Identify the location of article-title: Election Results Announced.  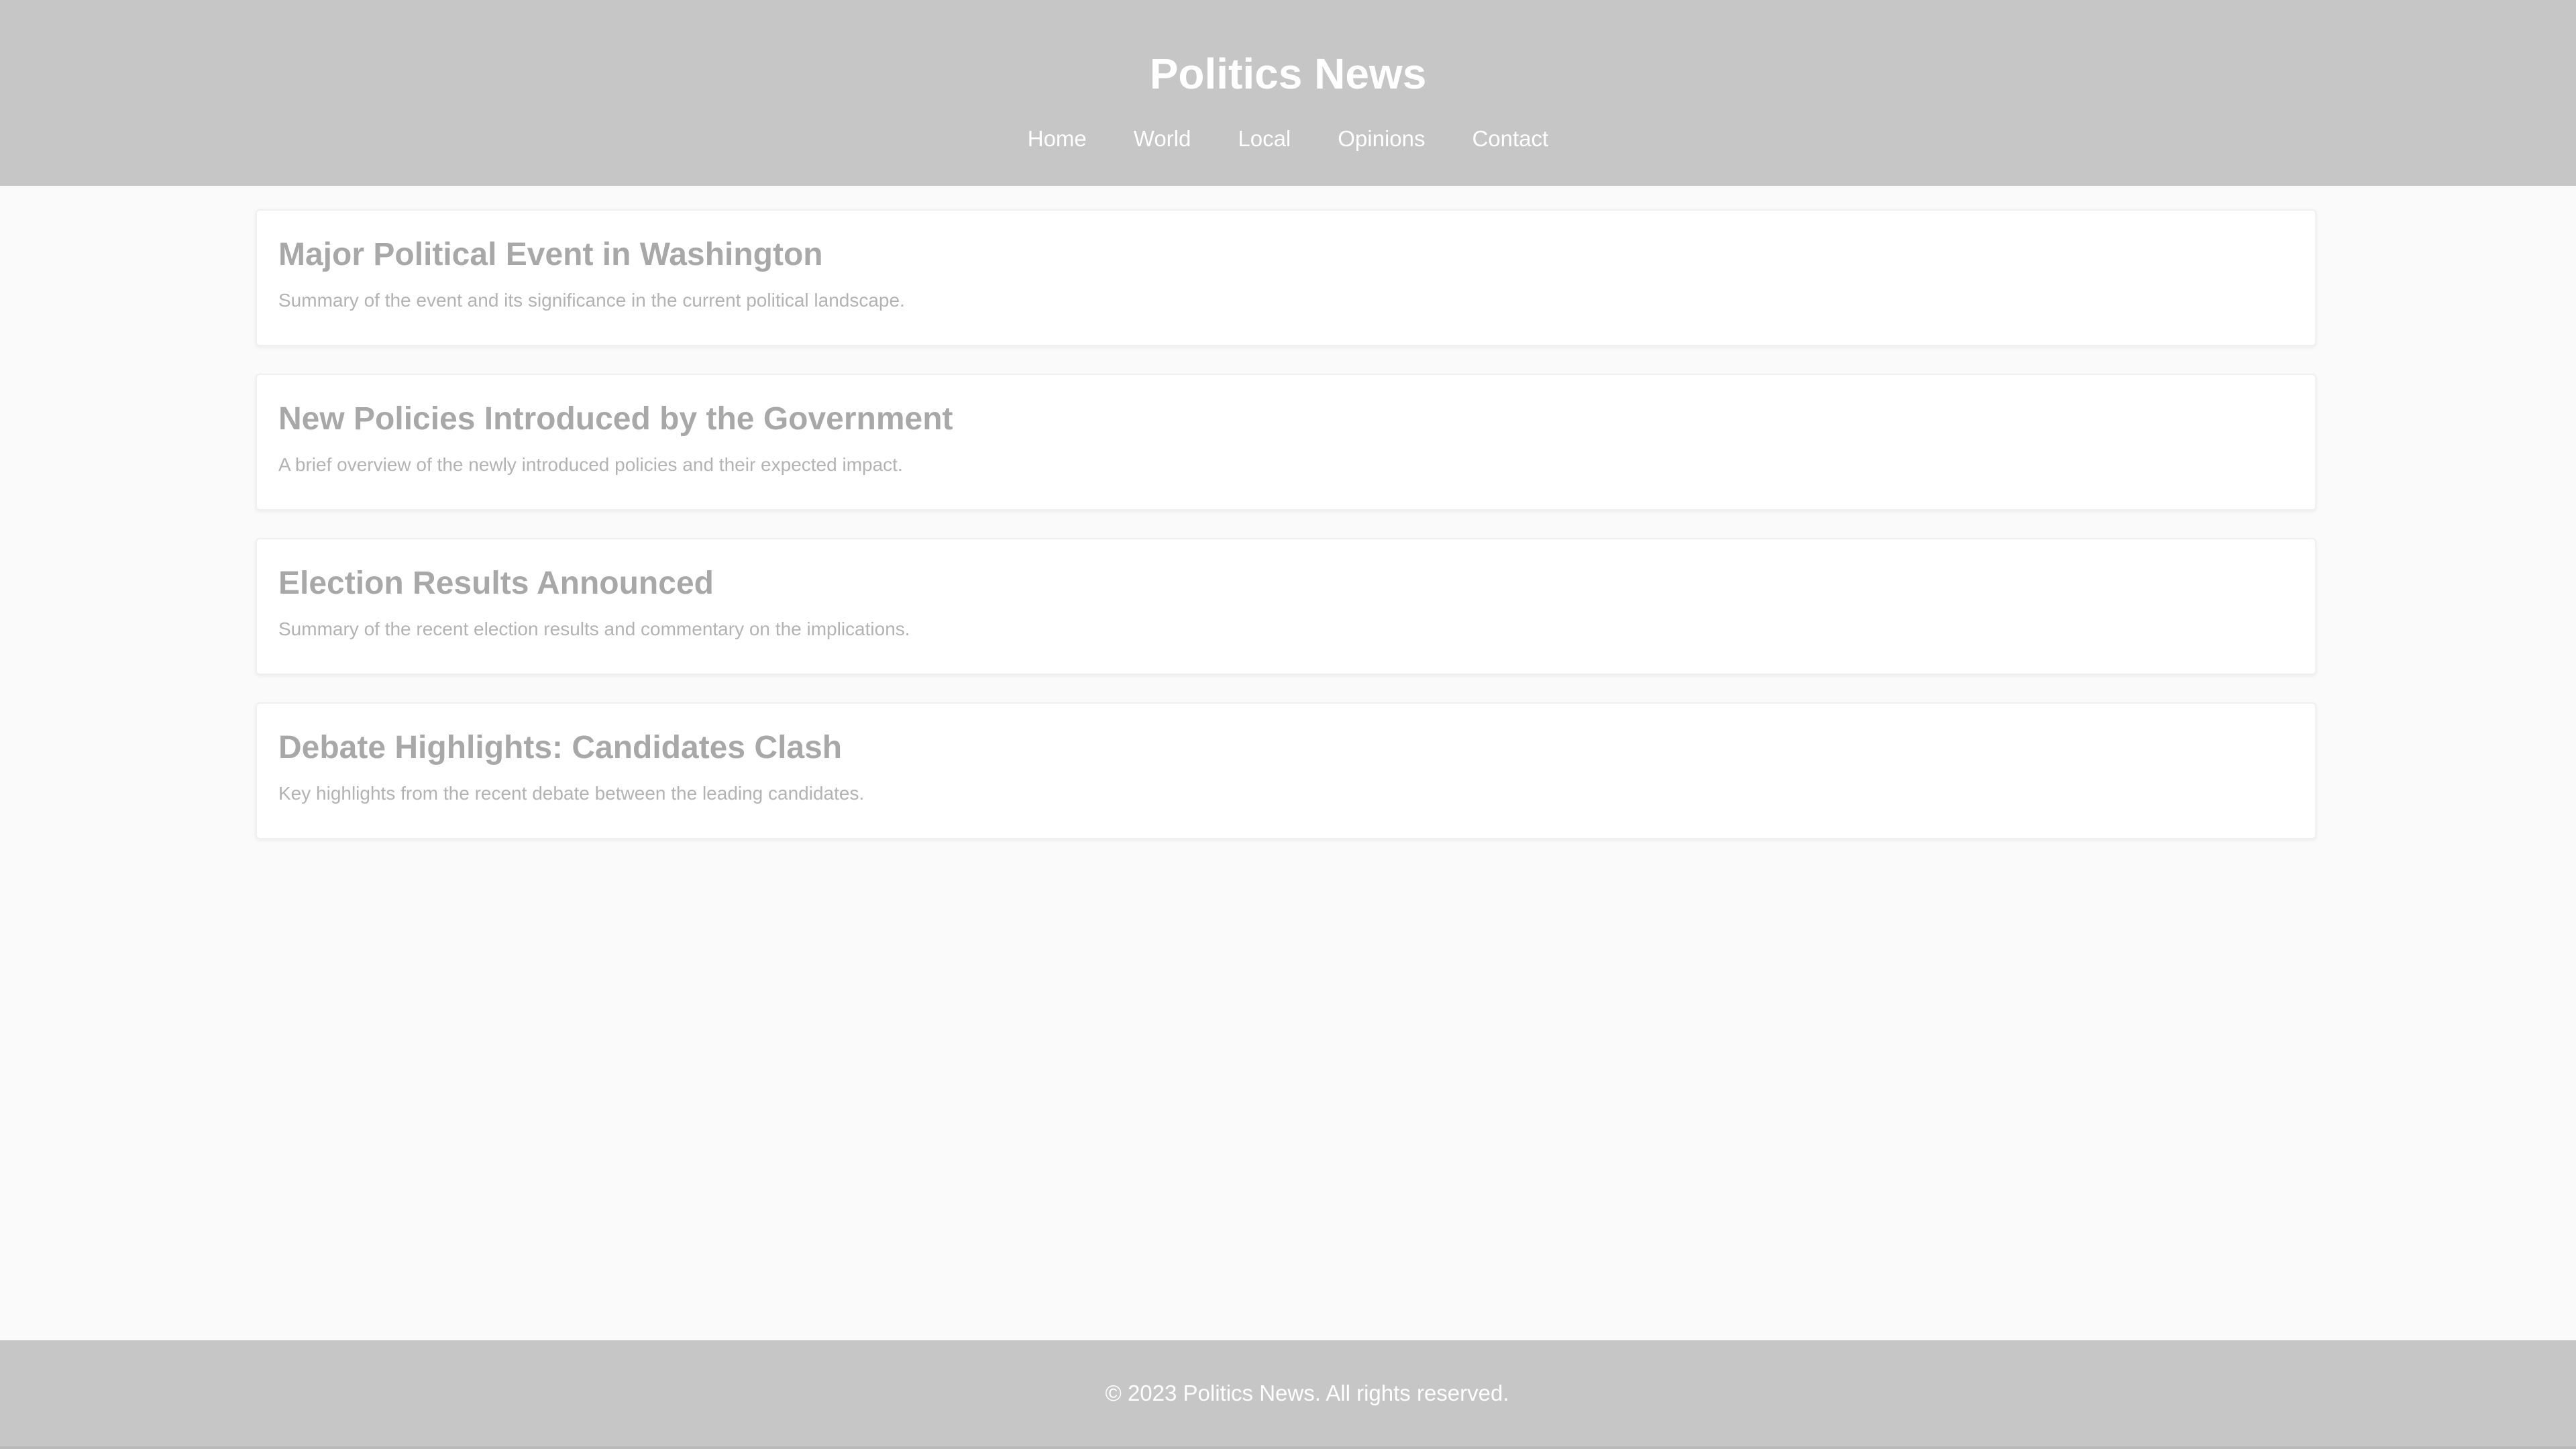
(1286, 583).